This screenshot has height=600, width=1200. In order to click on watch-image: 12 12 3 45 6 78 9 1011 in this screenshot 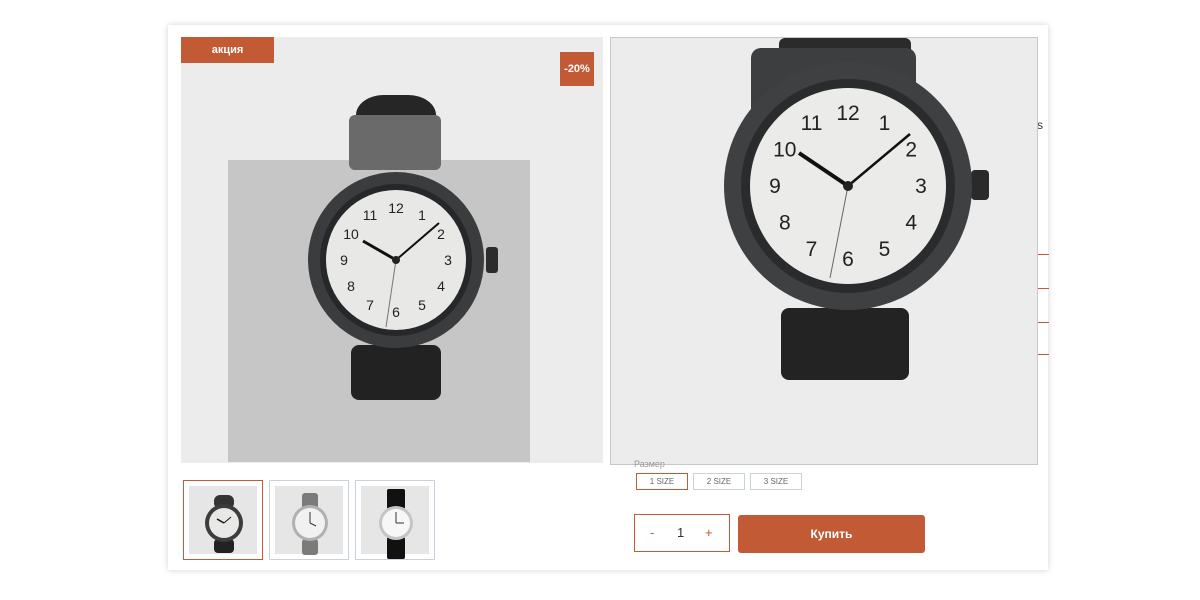, I will do `click(403, 247)`.